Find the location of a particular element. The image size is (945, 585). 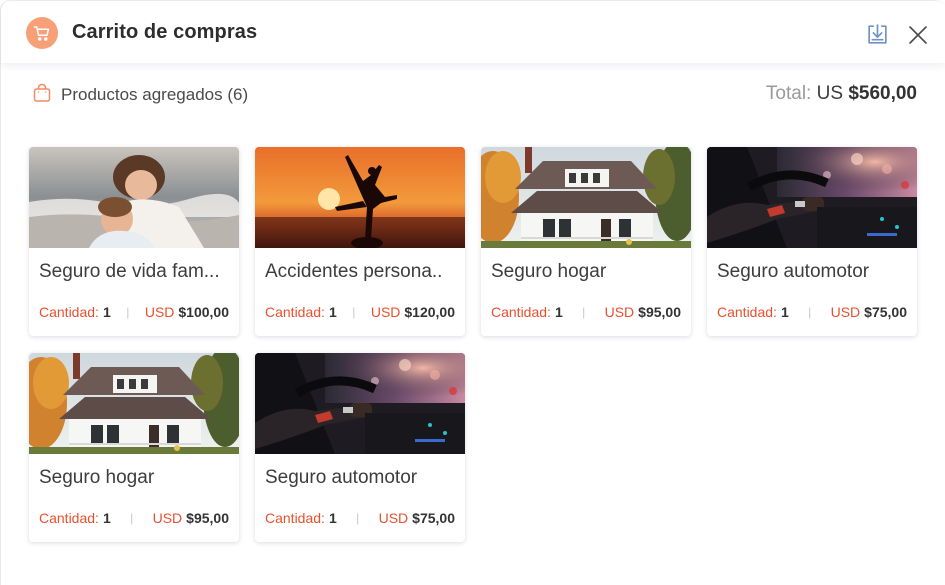

product-name: Accidentes persona.. is located at coordinates (354, 271).